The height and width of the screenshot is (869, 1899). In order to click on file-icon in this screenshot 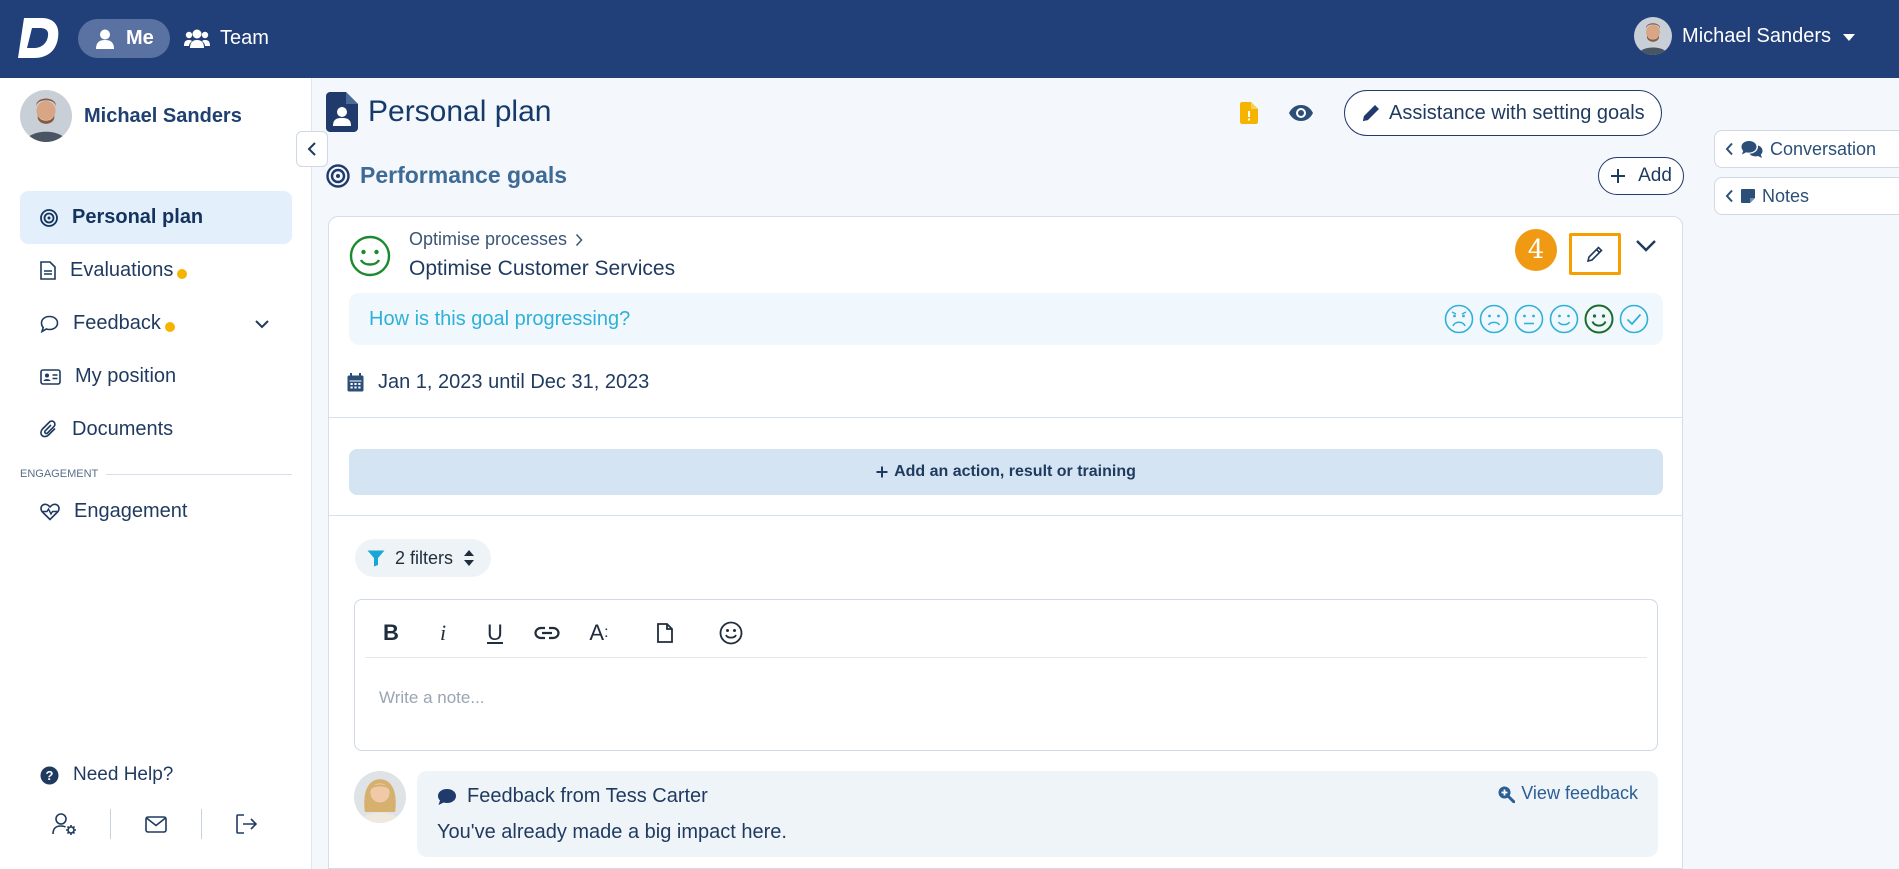, I will do `click(665, 632)`.